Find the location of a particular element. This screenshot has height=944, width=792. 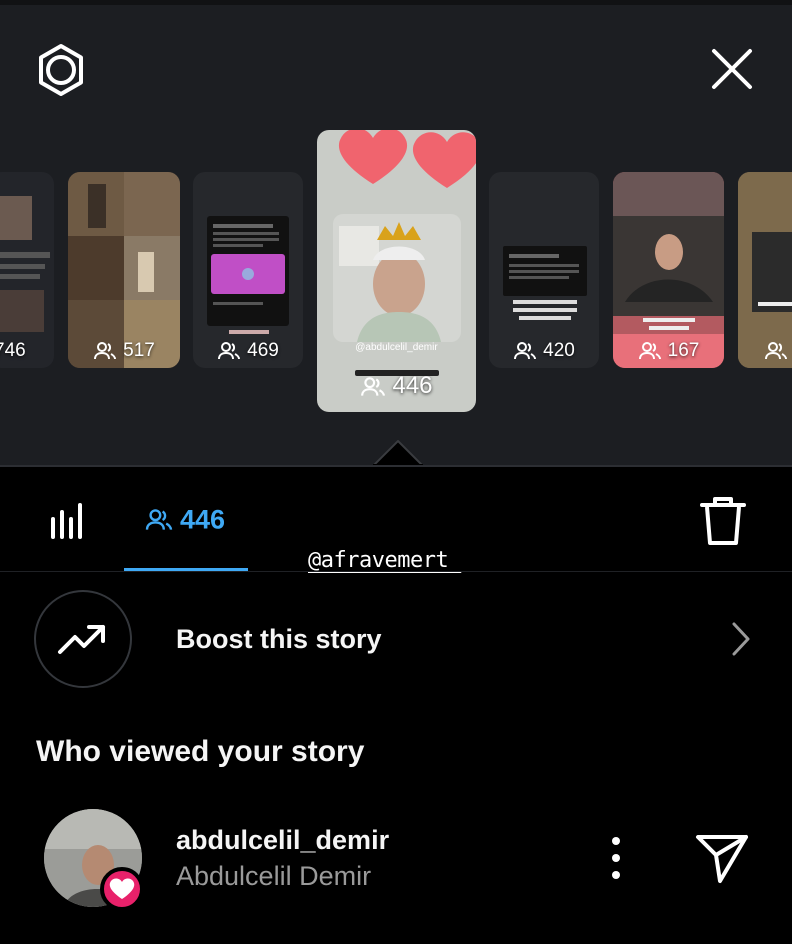

boost-story-label: Boost this story is located at coordinates (279, 639).